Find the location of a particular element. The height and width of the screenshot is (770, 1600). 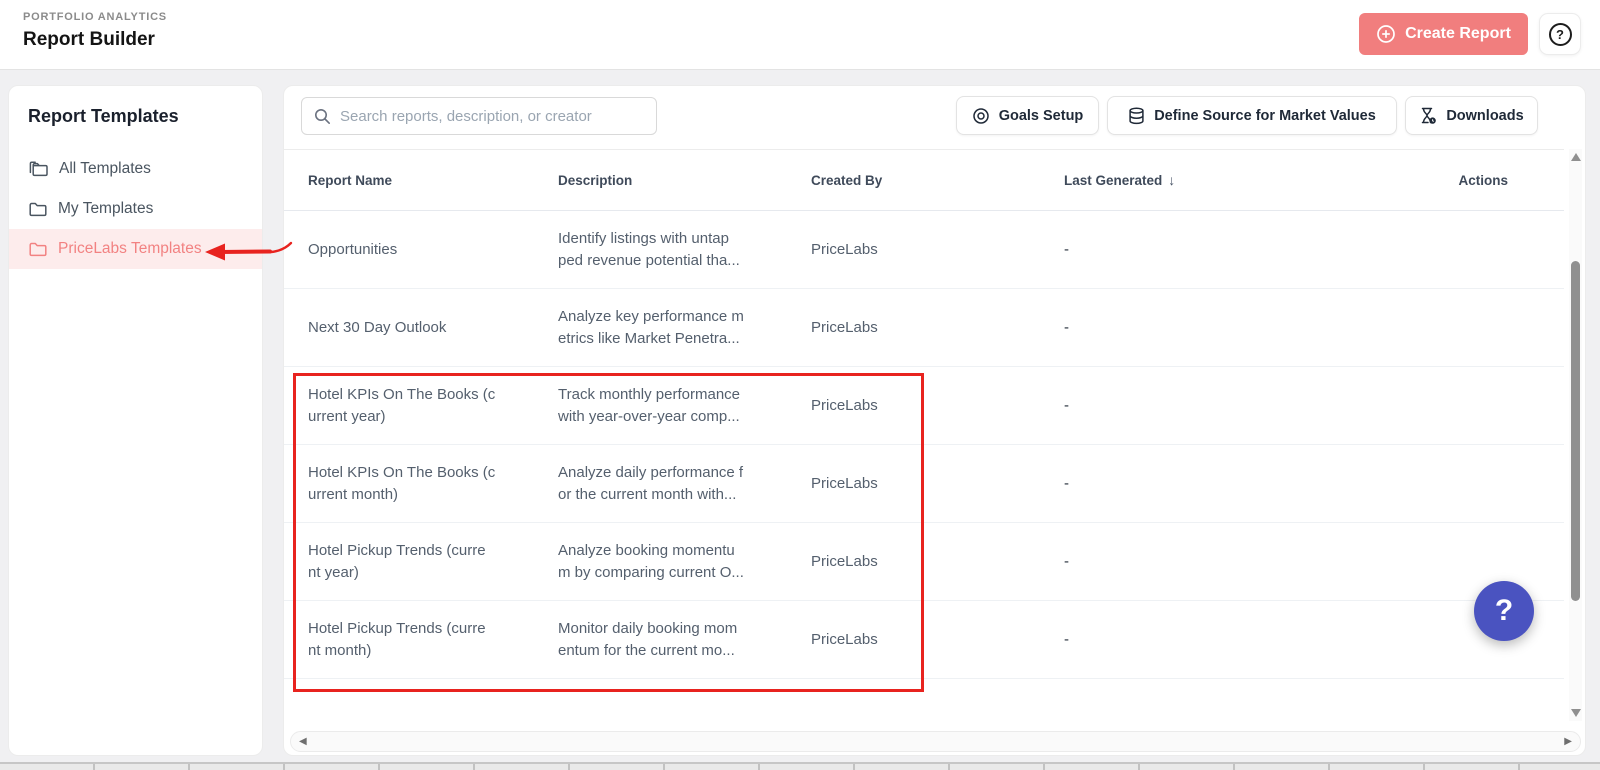

sidebar-item-all-templates: All Templates is located at coordinates (135, 169).